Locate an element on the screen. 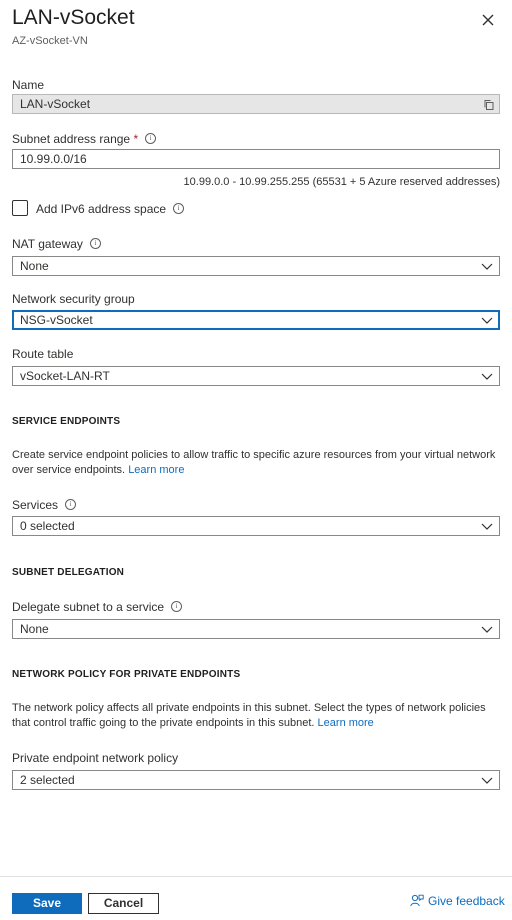  private-endpoint-policy-label: Private endpoint network policy is located at coordinates (95, 758).